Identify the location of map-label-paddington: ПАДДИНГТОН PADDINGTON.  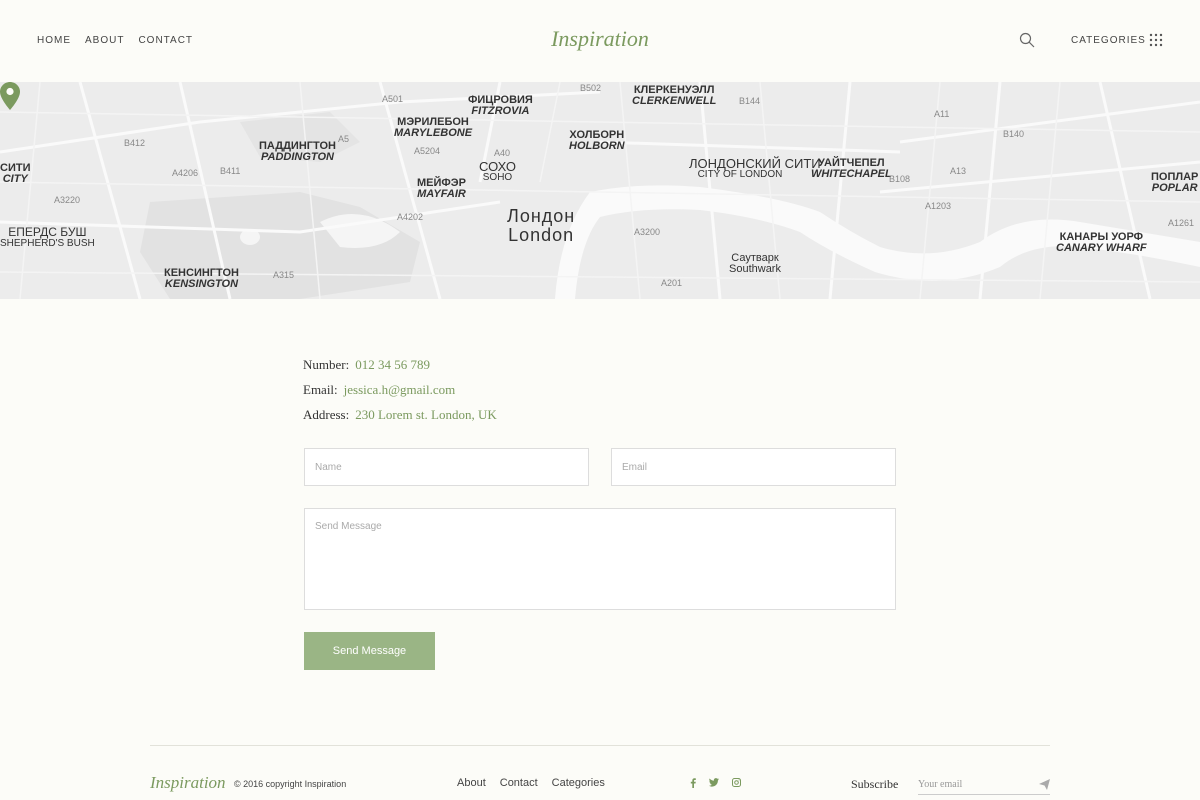
(297, 151).